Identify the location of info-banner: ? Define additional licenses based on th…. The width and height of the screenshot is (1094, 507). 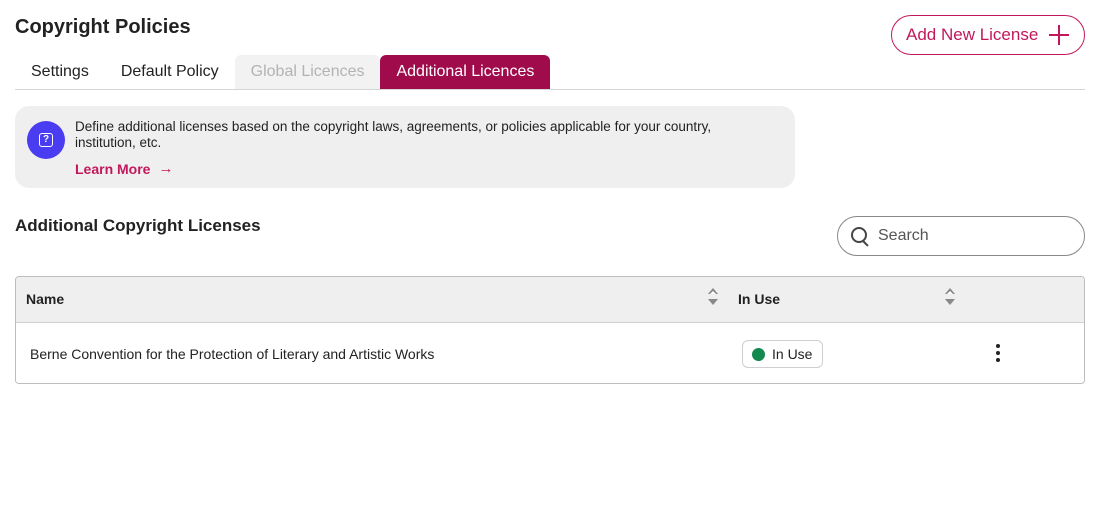
(405, 147).